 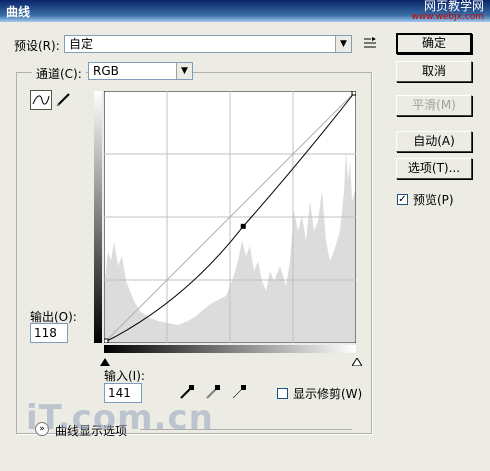 What do you see at coordinates (106, 71) in the screenshot?
I see `channel-value: RGB` at bounding box center [106, 71].